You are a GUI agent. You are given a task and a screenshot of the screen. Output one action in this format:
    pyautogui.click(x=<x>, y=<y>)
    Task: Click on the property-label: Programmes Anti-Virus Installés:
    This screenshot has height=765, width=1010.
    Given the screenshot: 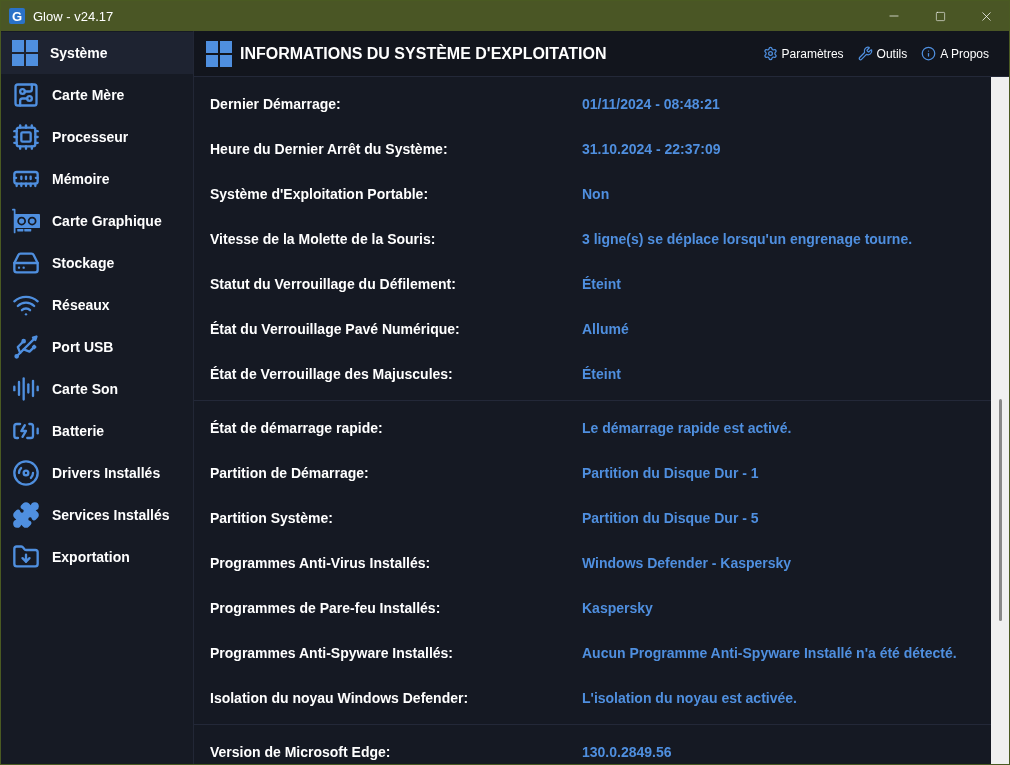 What is the action you would take?
    pyautogui.click(x=321, y=562)
    